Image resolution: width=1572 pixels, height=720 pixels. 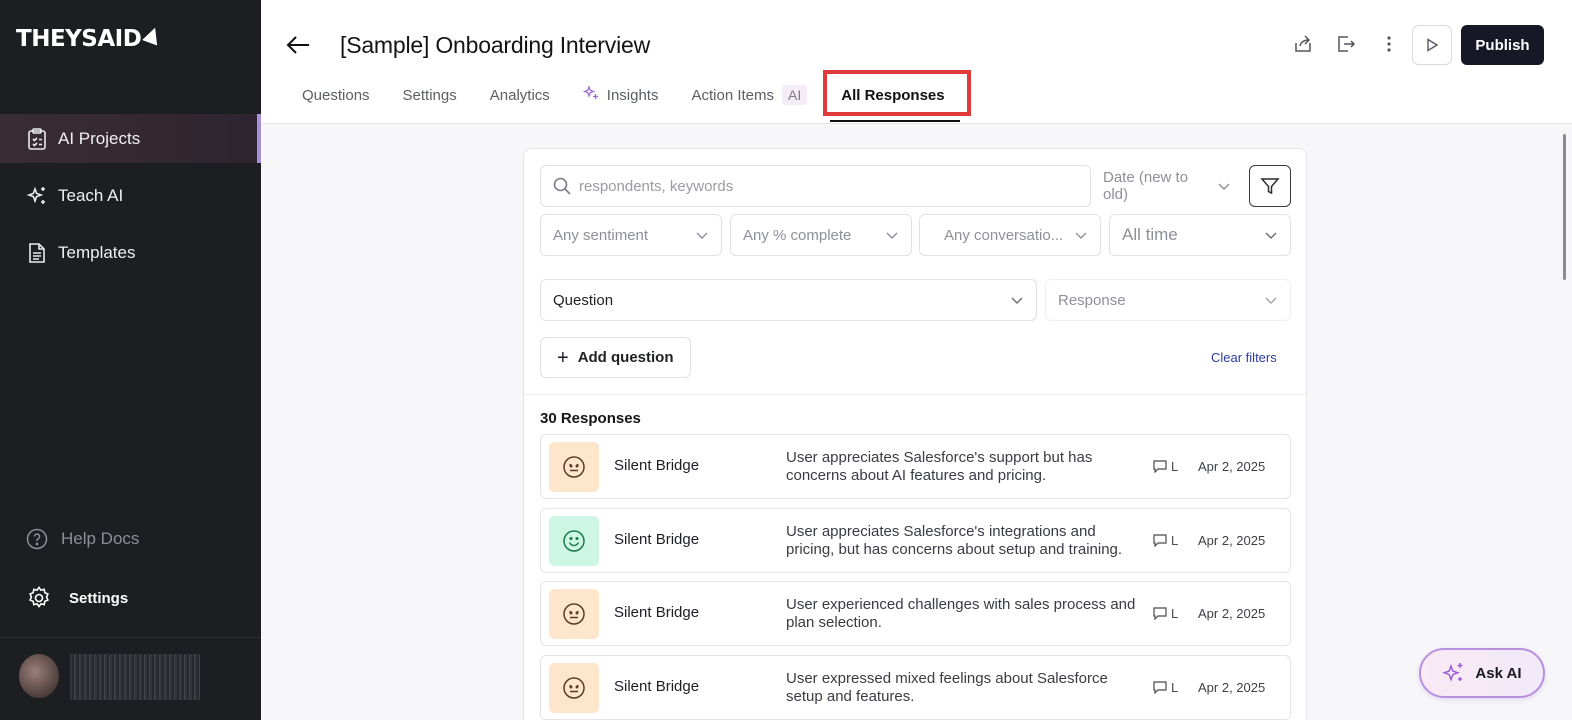 I want to click on avatar, so click(x=39, y=676).